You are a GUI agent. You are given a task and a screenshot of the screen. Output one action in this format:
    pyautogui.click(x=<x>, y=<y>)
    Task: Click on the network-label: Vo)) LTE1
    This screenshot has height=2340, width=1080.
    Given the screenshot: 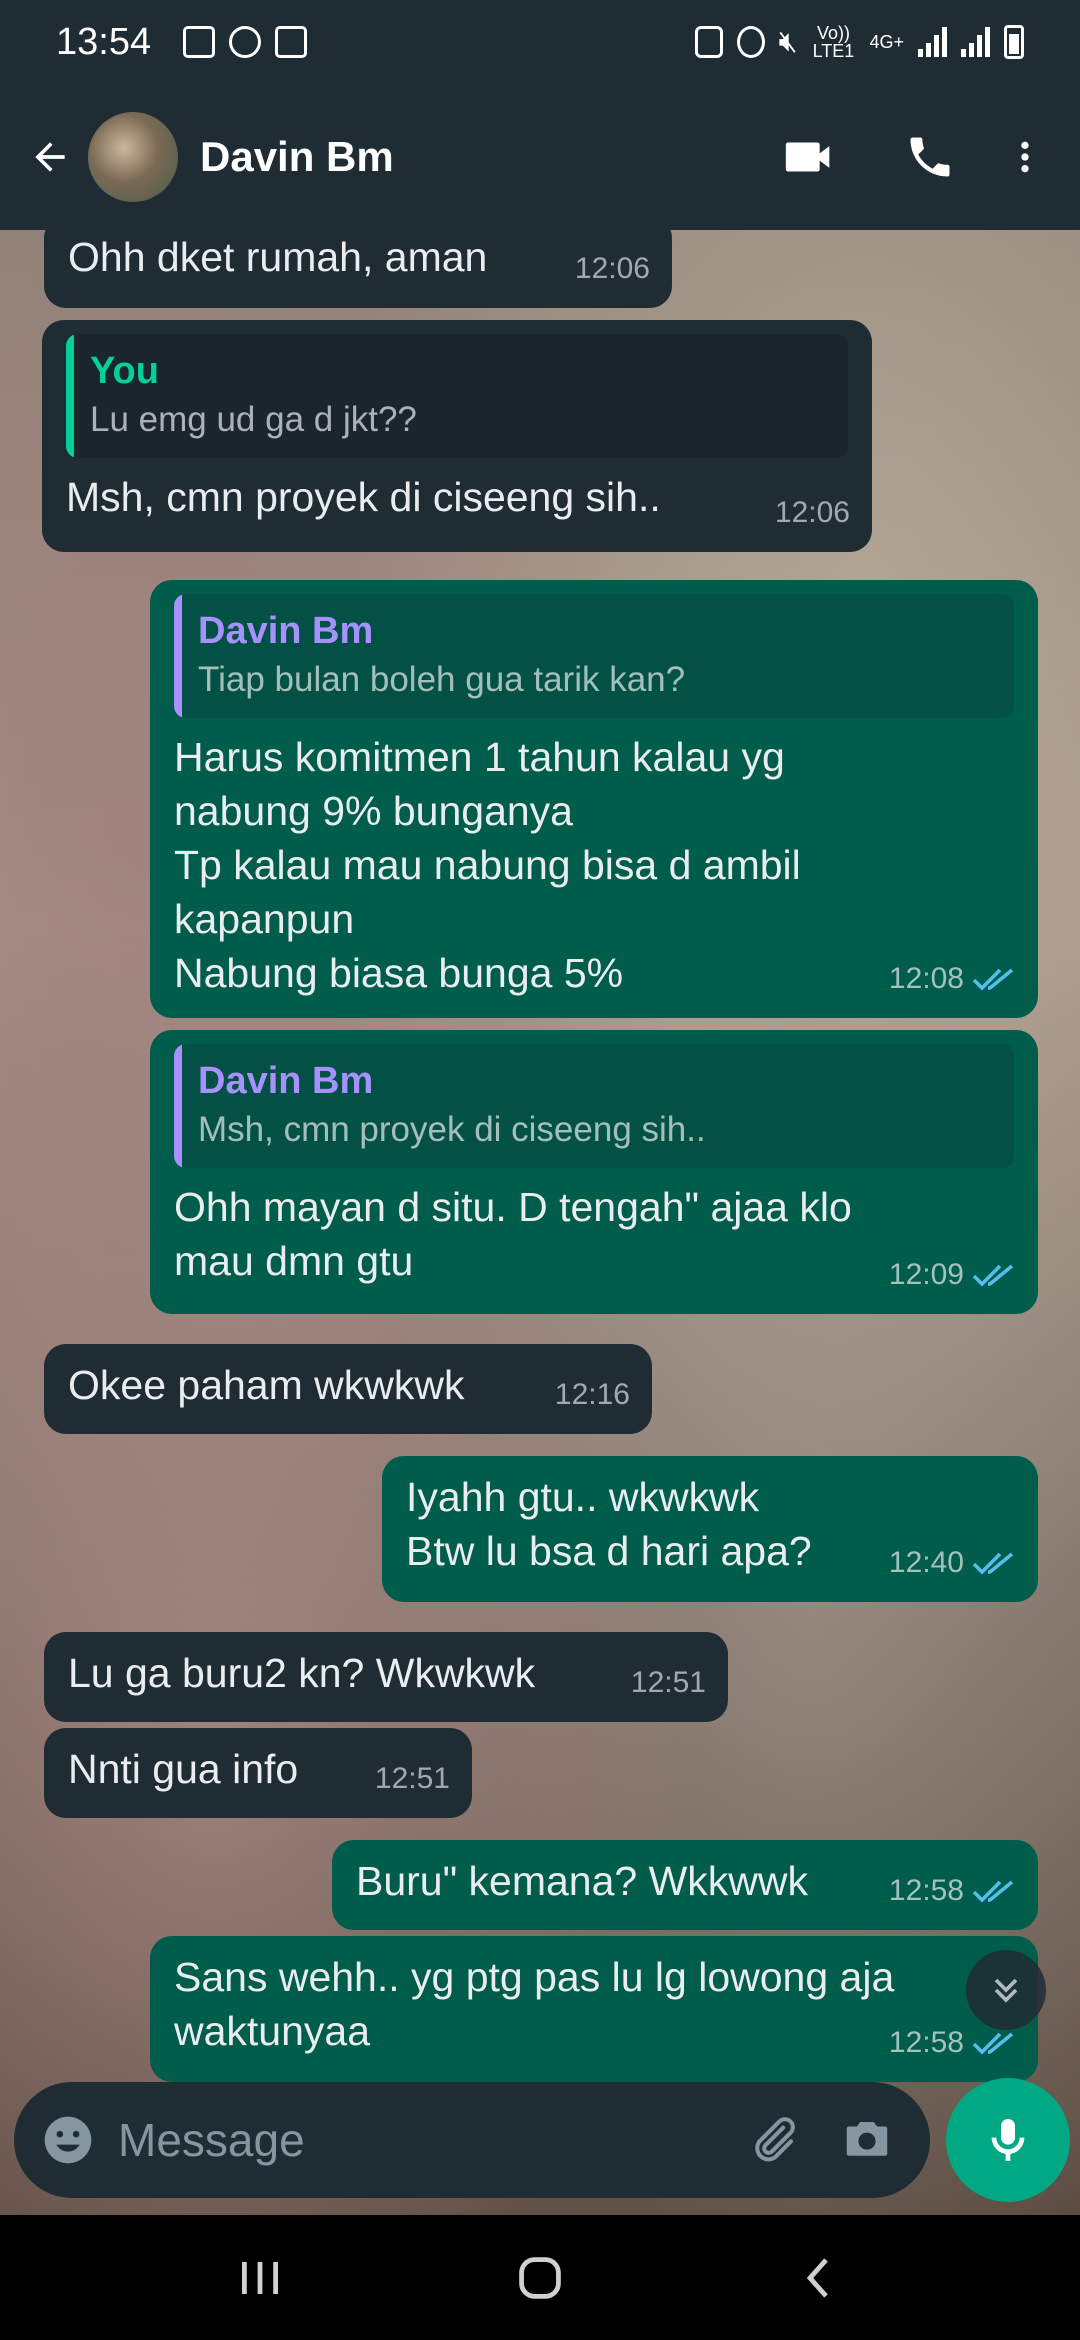 What is the action you would take?
    pyautogui.click(x=833, y=42)
    